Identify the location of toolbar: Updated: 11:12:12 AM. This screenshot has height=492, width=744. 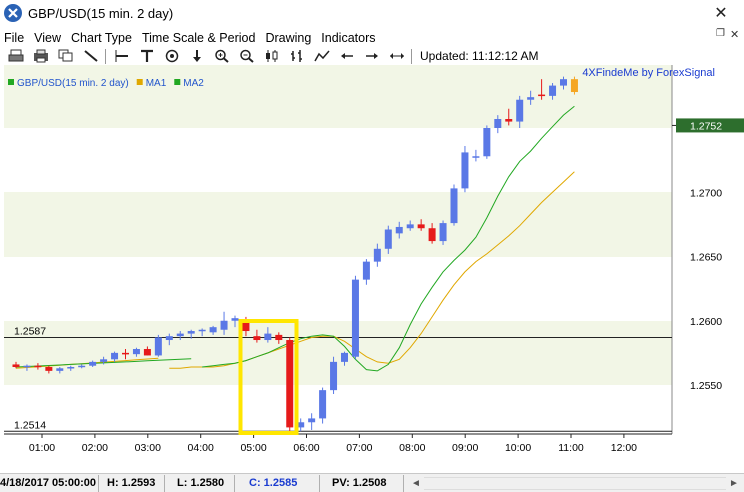
(372, 56).